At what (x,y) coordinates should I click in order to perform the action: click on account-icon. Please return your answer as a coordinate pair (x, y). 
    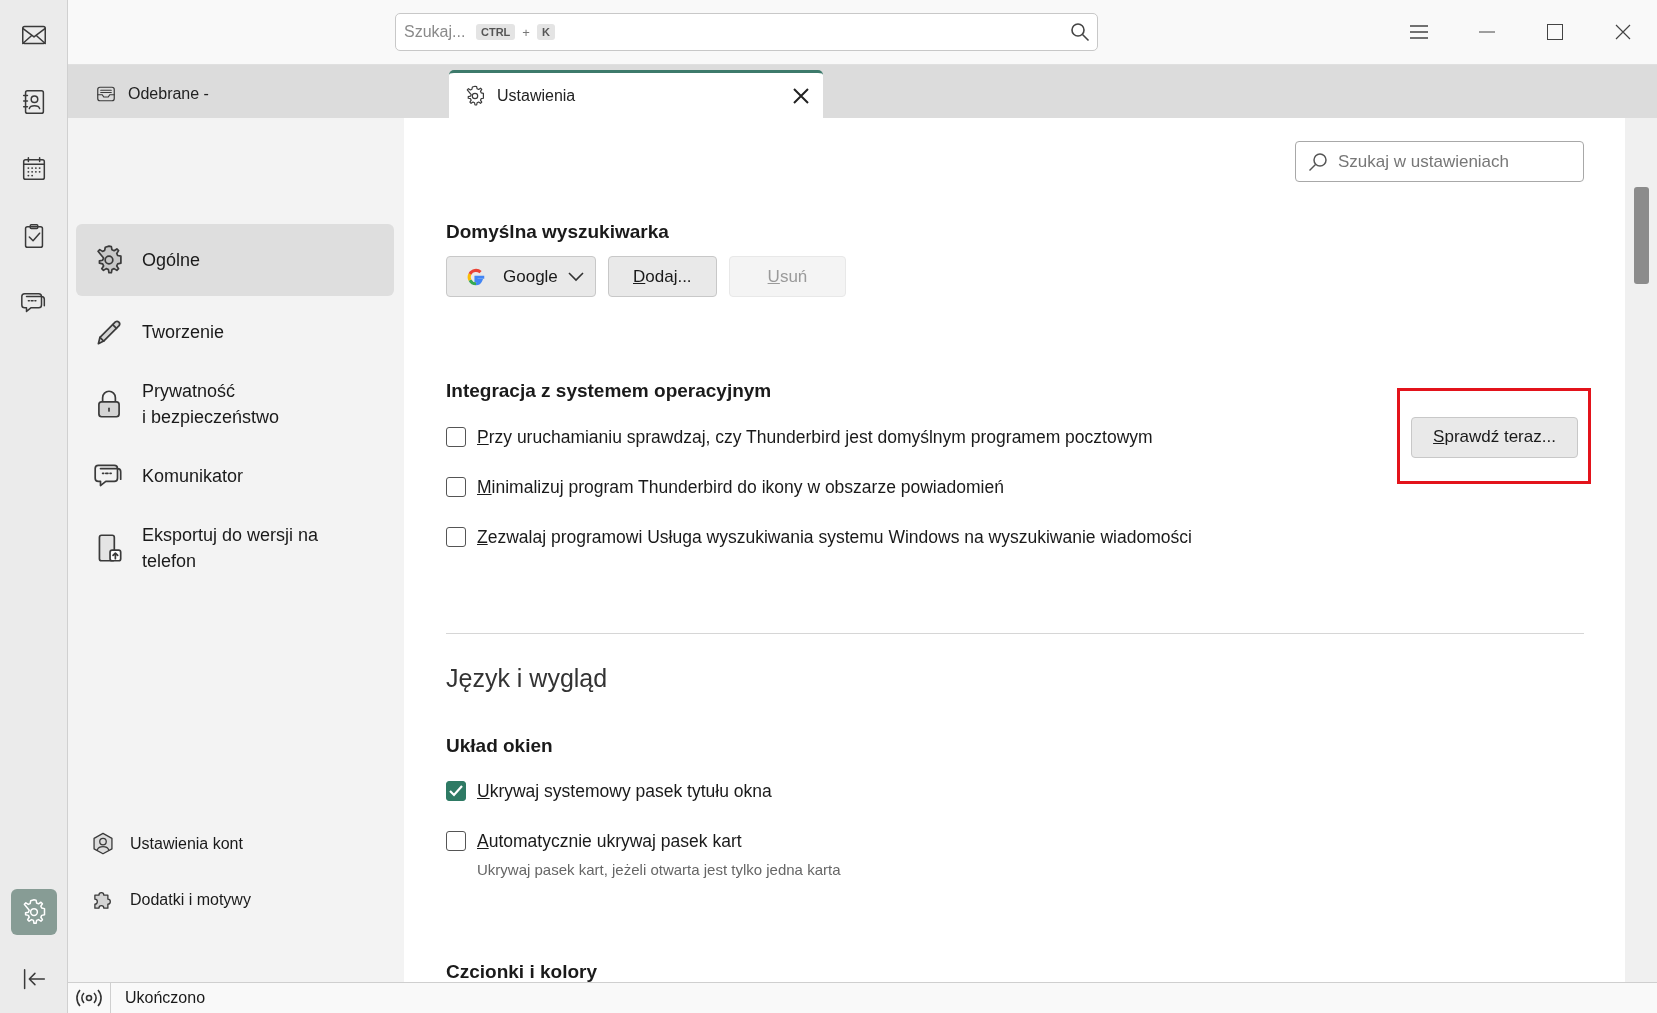
    Looking at the image, I should click on (103, 844).